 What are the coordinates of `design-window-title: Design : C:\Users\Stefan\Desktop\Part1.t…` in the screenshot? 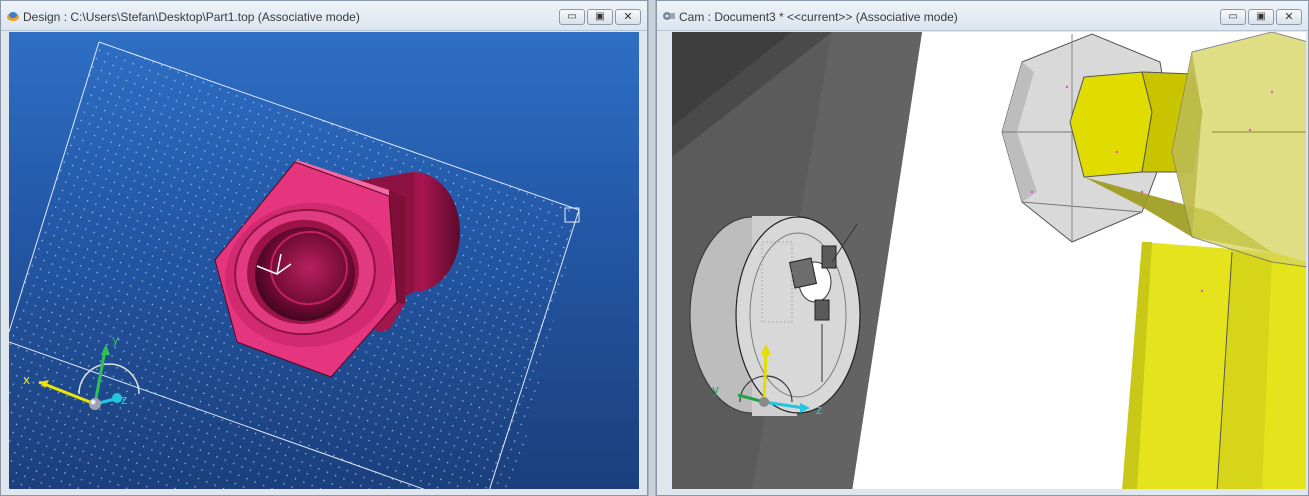 It's located at (191, 17).